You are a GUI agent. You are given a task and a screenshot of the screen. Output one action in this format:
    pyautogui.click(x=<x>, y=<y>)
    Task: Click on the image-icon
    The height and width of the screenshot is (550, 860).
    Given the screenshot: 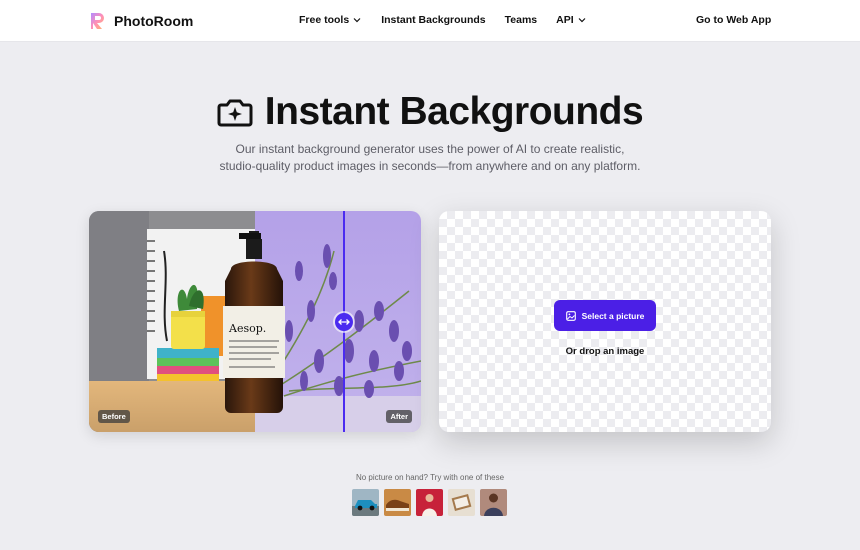 What is the action you would take?
    pyautogui.click(x=570, y=315)
    